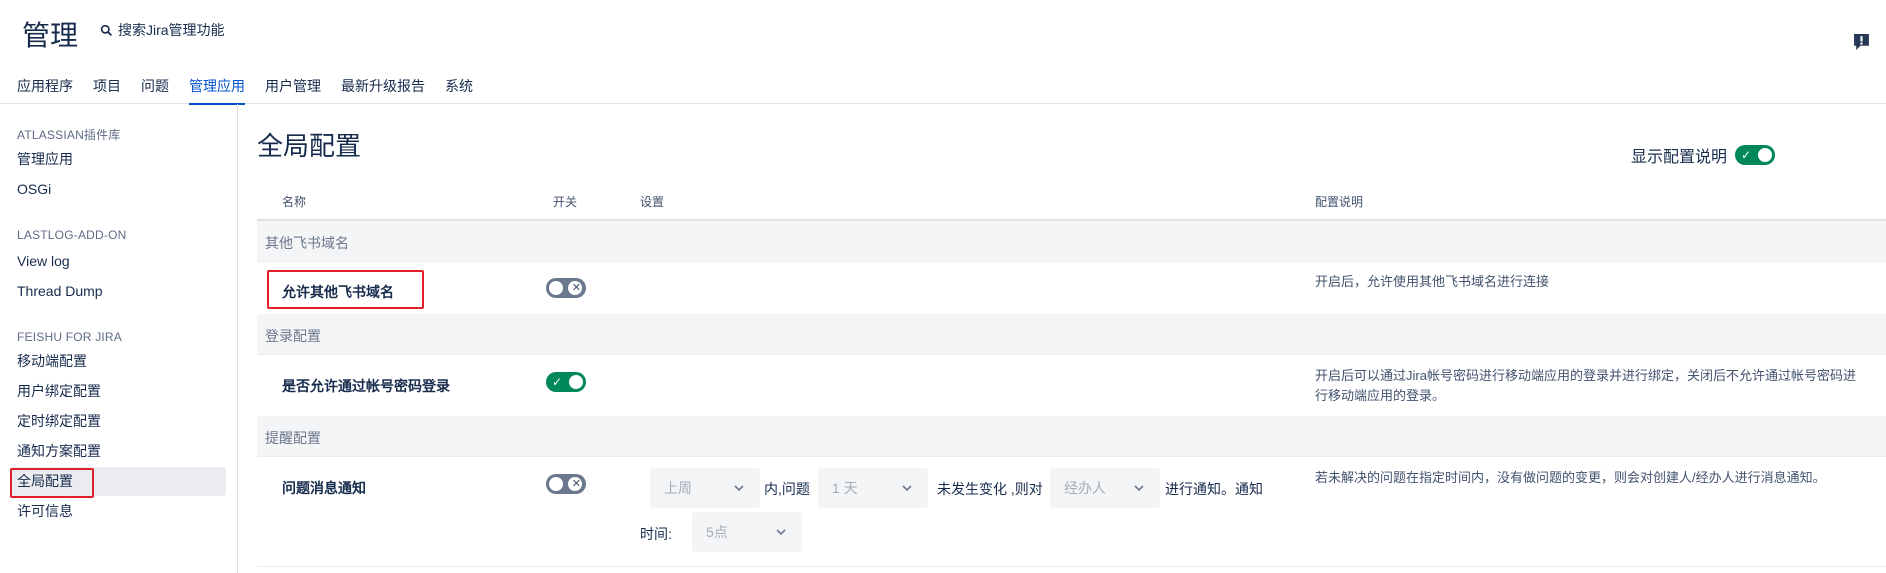 Image resolution: width=1886 pixels, height=573 pixels. What do you see at coordinates (217, 88) in the screenshot?
I see `tab-manage-apps: 管理应用` at bounding box center [217, 88].